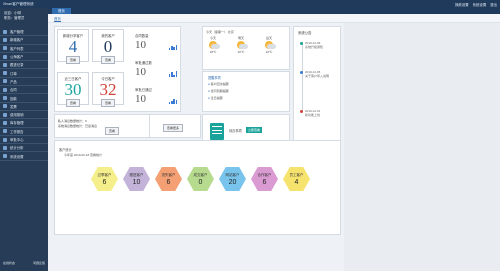 The image size is (500, 271). I want to click on announcement-item: 2019-12-01 新功能上线, so click(309, 113).